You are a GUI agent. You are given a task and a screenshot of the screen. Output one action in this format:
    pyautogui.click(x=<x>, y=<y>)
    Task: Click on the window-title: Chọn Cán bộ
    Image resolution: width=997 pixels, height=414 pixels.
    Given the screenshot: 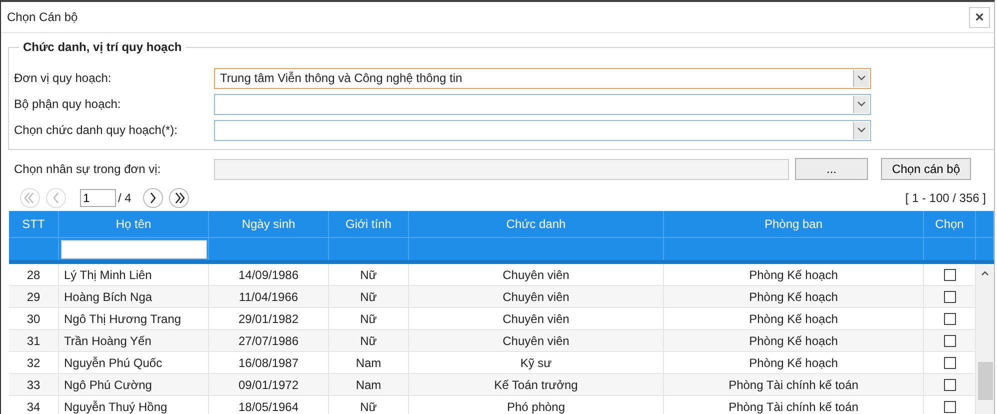 What is the action you would take?
    pyautogui.click(x=42, y=17)
    